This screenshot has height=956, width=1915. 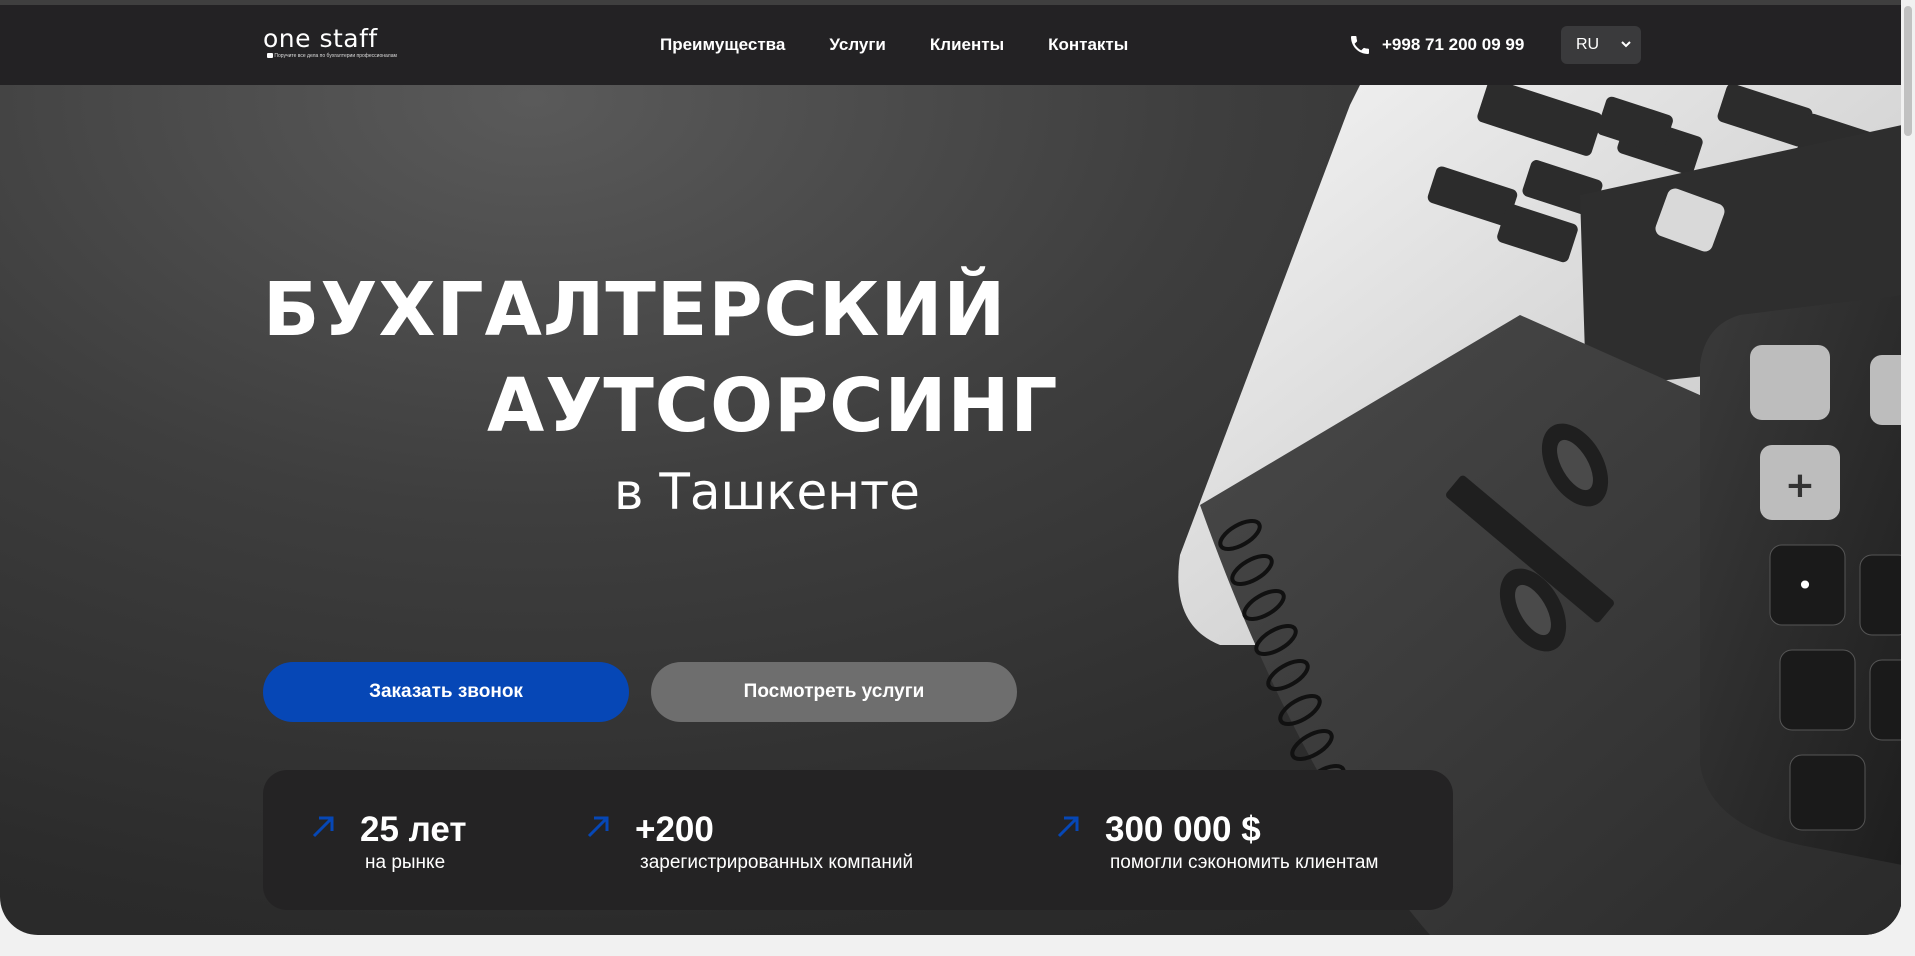 What do you see at coordinates (1626, 44) in the screenshot?
I see `chevron-down-icon` at bounding box center [1626, 44].